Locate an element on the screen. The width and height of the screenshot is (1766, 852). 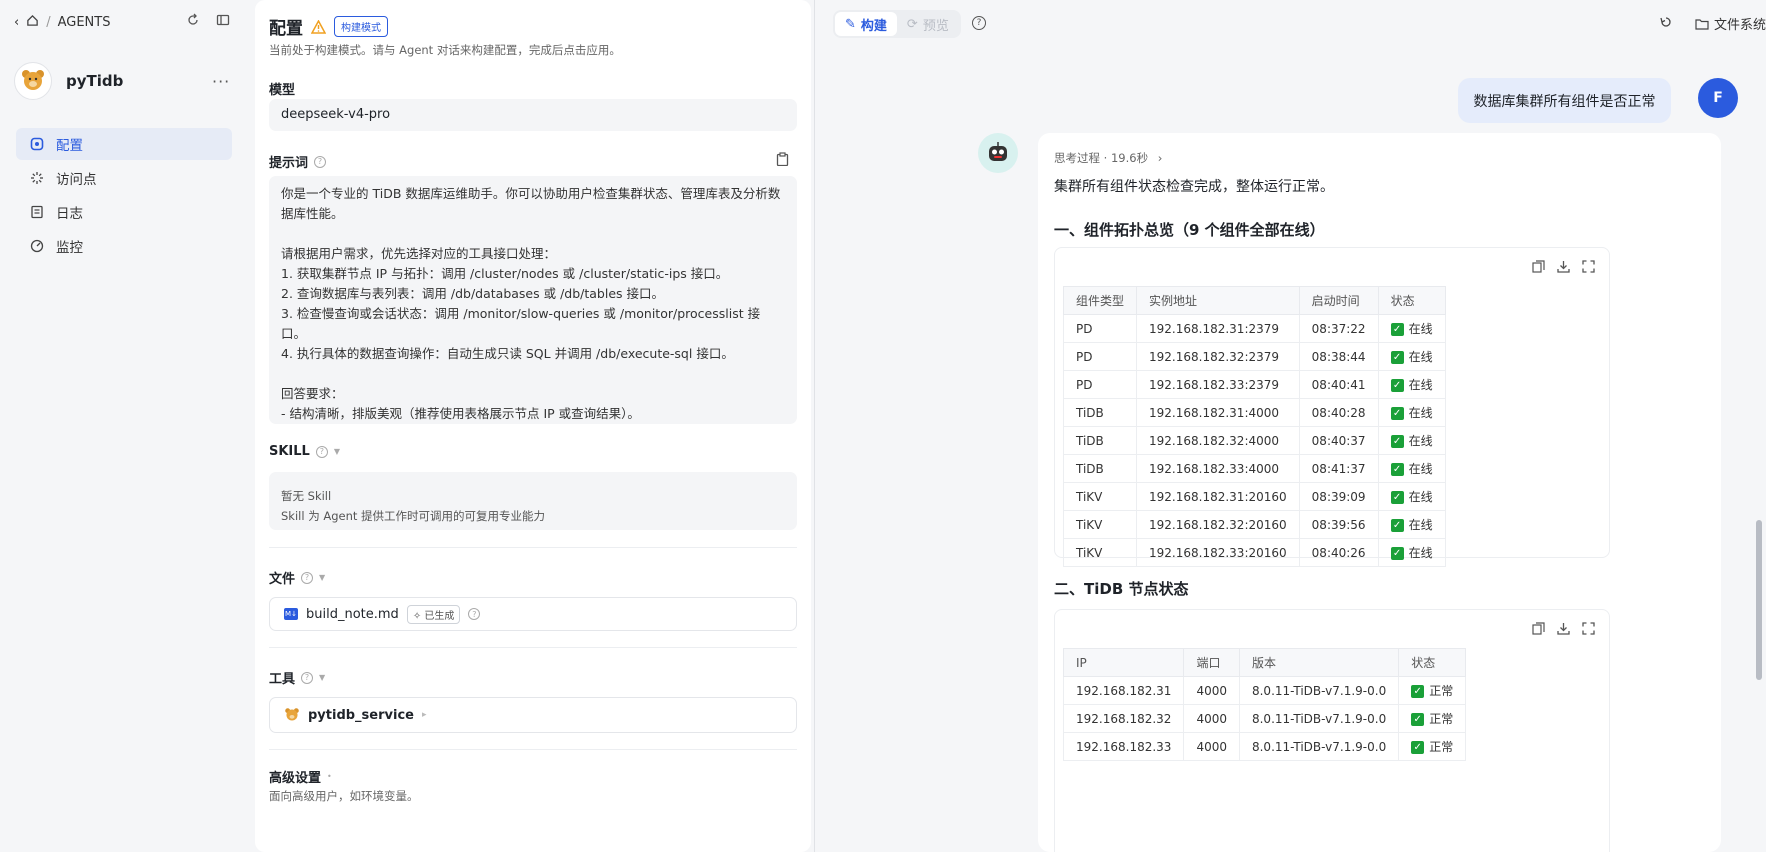
user-avatar: F is located at coordinates (1718, 98).